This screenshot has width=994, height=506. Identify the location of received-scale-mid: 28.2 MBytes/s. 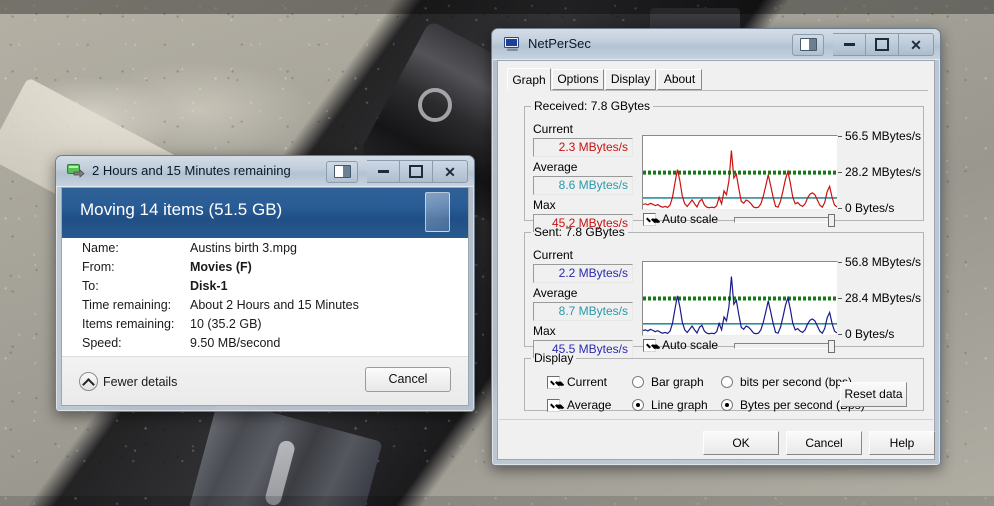
(883, 172).